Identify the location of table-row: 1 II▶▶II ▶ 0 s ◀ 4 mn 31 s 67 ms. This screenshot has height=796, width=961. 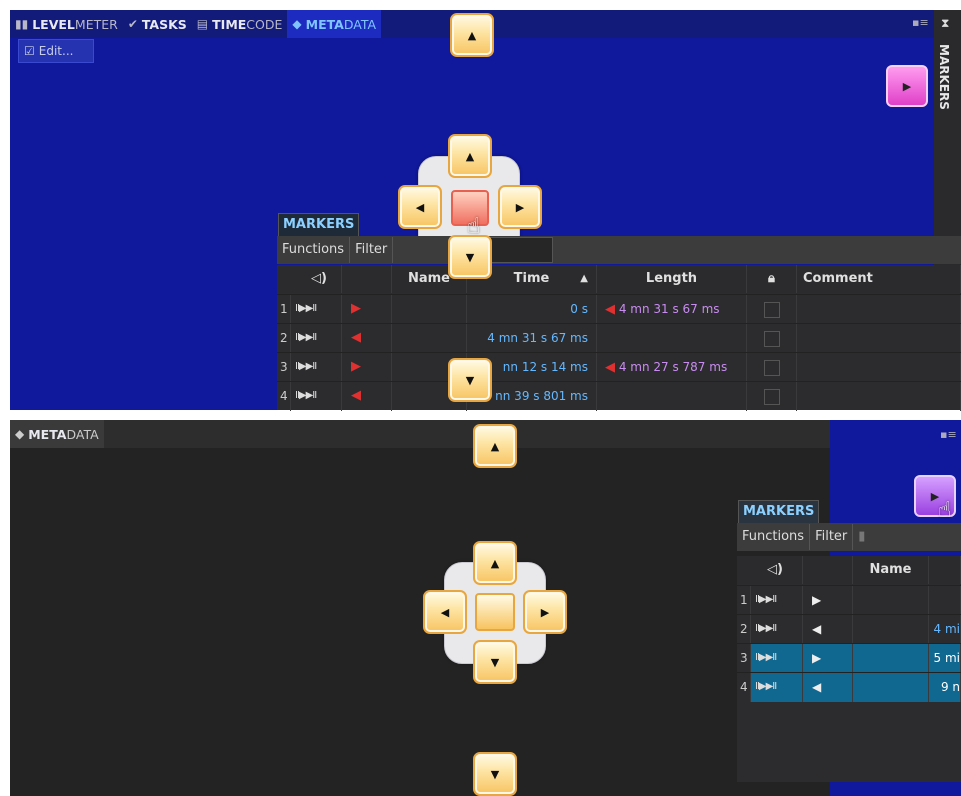
(619, 309).